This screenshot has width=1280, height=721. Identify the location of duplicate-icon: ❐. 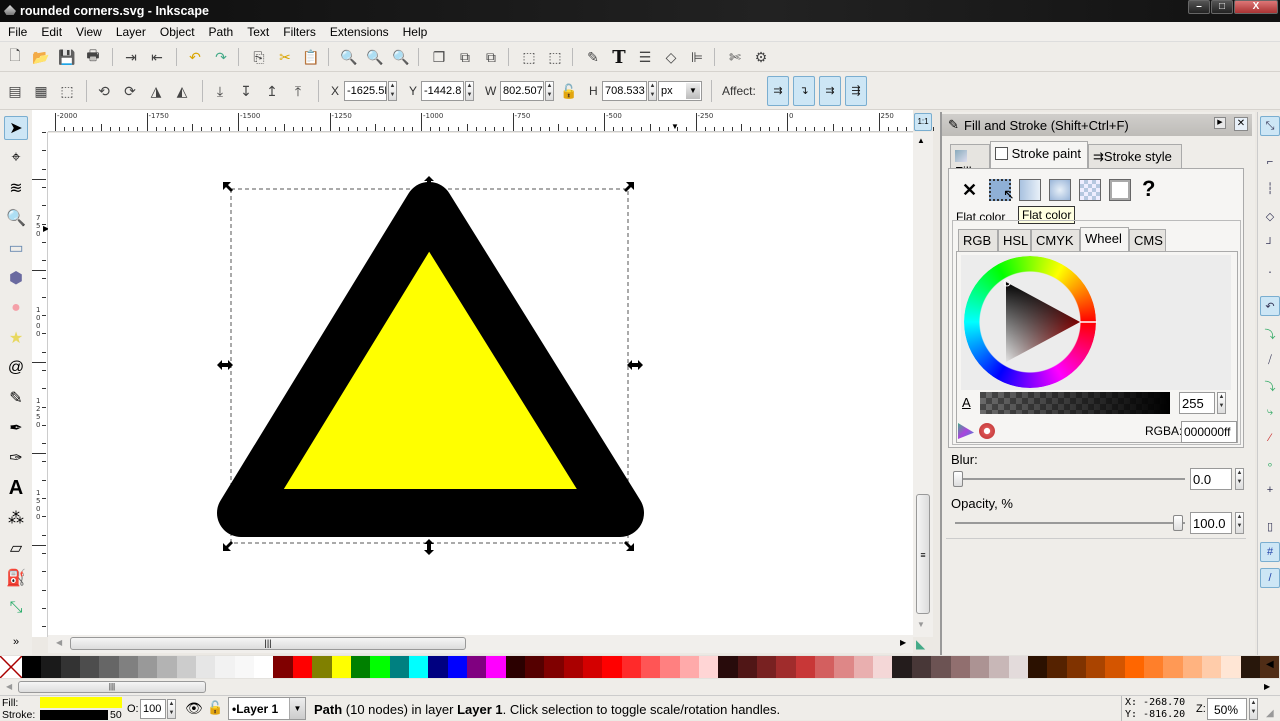
(439, 57).